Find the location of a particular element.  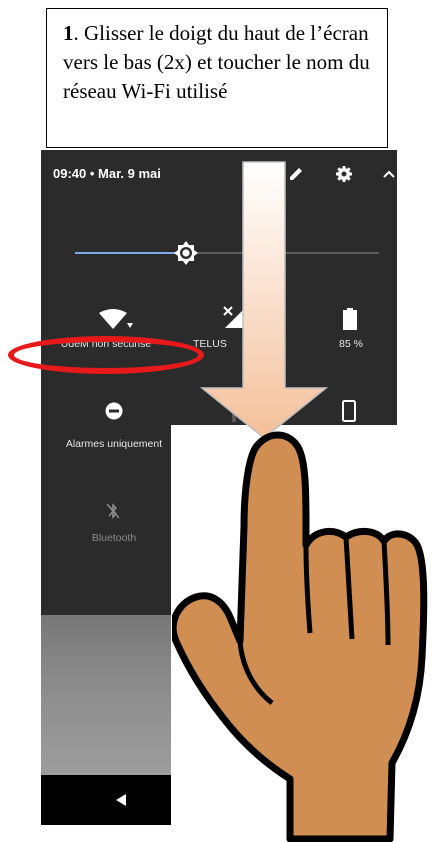

settings-gear-icon is located at coordinates (344, 174).